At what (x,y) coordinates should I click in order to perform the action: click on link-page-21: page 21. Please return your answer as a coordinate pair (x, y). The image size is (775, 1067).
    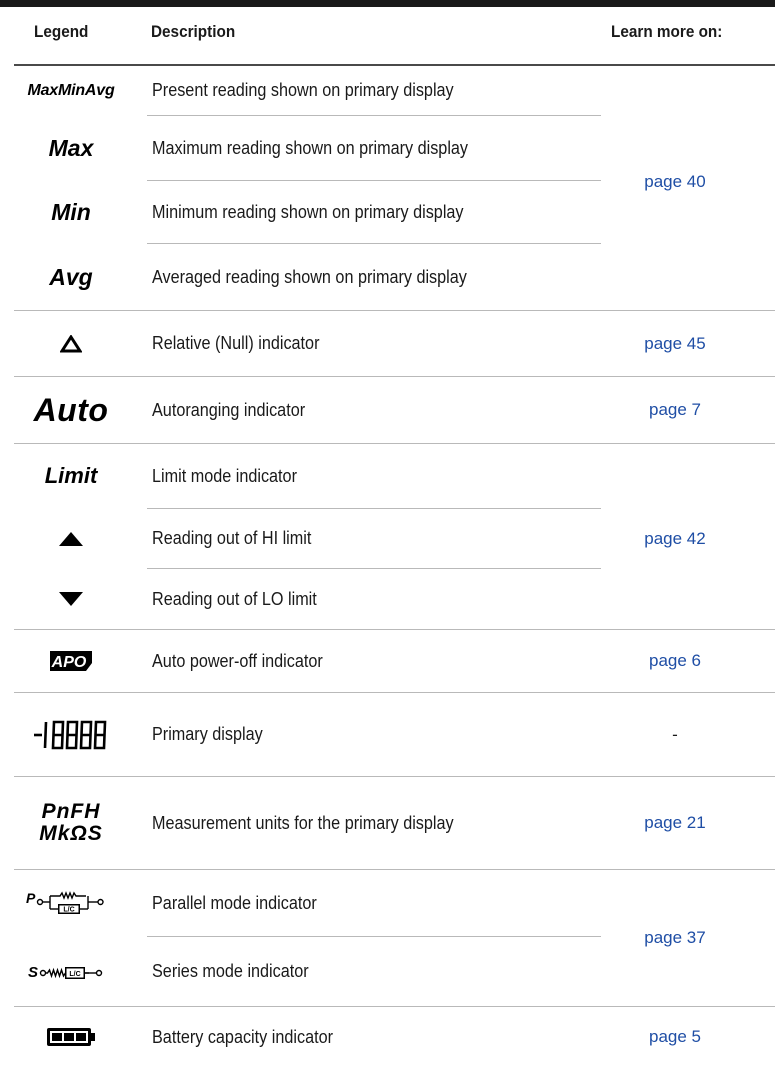
    Looking at the image, I should click on (675, 823).